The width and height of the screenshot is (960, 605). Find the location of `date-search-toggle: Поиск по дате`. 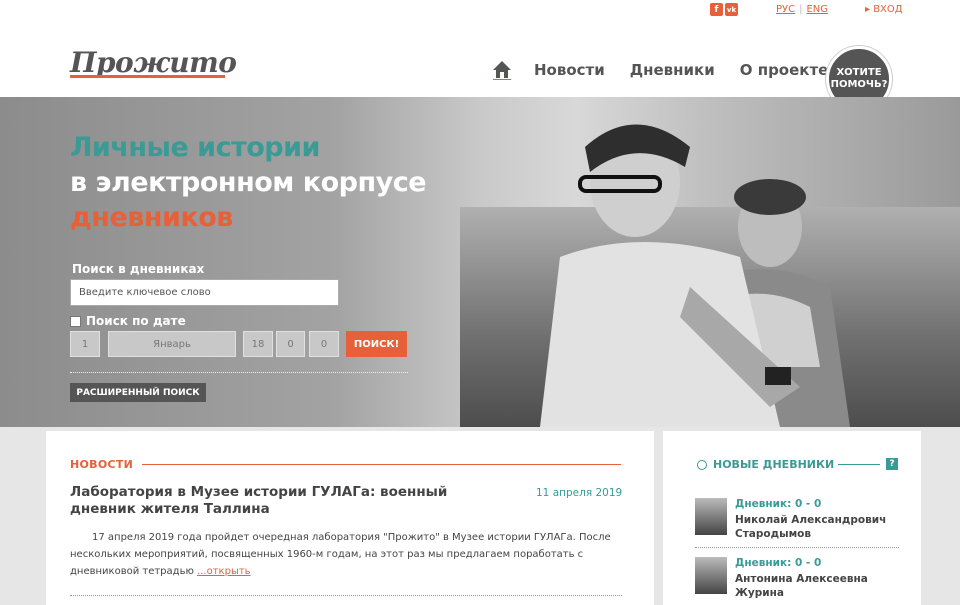

date-search-toggle: Поиск по дате is located at coordinates (128, 321).